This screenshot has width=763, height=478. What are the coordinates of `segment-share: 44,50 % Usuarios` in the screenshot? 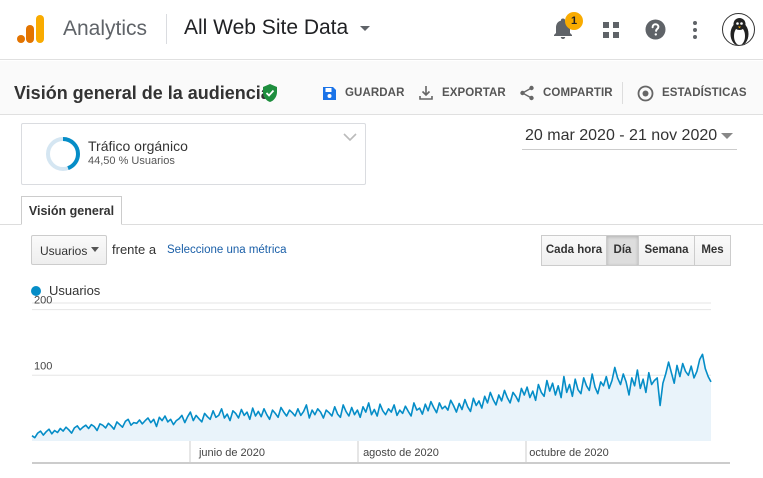 It's located at (131, 161).